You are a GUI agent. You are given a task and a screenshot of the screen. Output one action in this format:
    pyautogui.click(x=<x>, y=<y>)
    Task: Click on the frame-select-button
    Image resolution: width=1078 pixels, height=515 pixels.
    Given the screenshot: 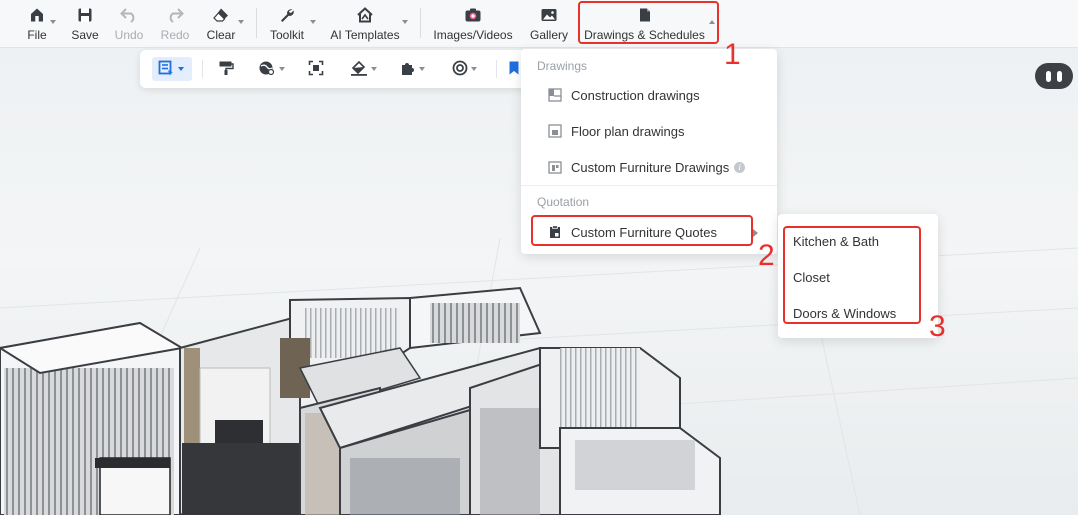 What is the action you would take?
    pyautogui.click(x=319, y=69)
    